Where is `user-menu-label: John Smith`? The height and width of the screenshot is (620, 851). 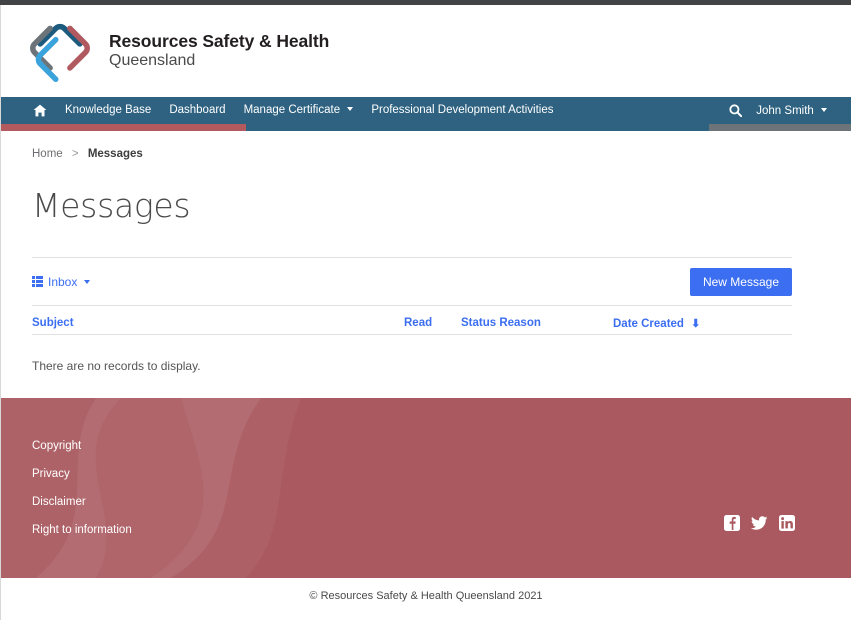 user-menu-label: John Smith is located at coordinates (785, 110).